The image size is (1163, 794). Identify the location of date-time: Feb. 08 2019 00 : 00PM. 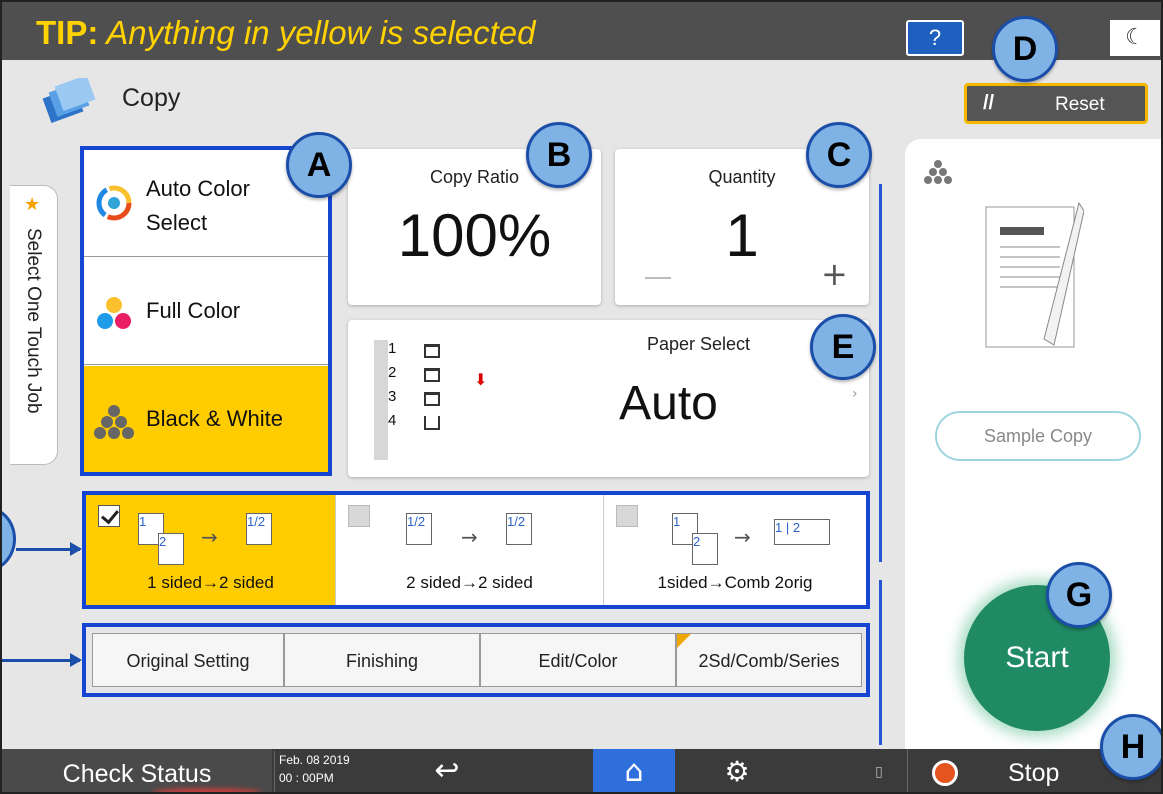
(329, 771).